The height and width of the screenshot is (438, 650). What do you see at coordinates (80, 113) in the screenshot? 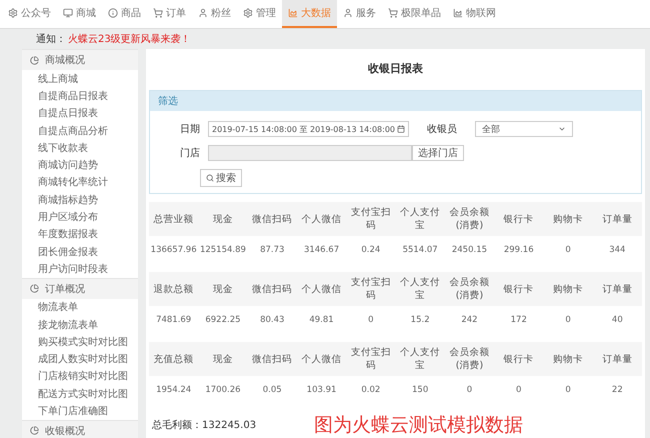
I see `sidebar-item: 自提点日报表` at bounding box center [80, 113].